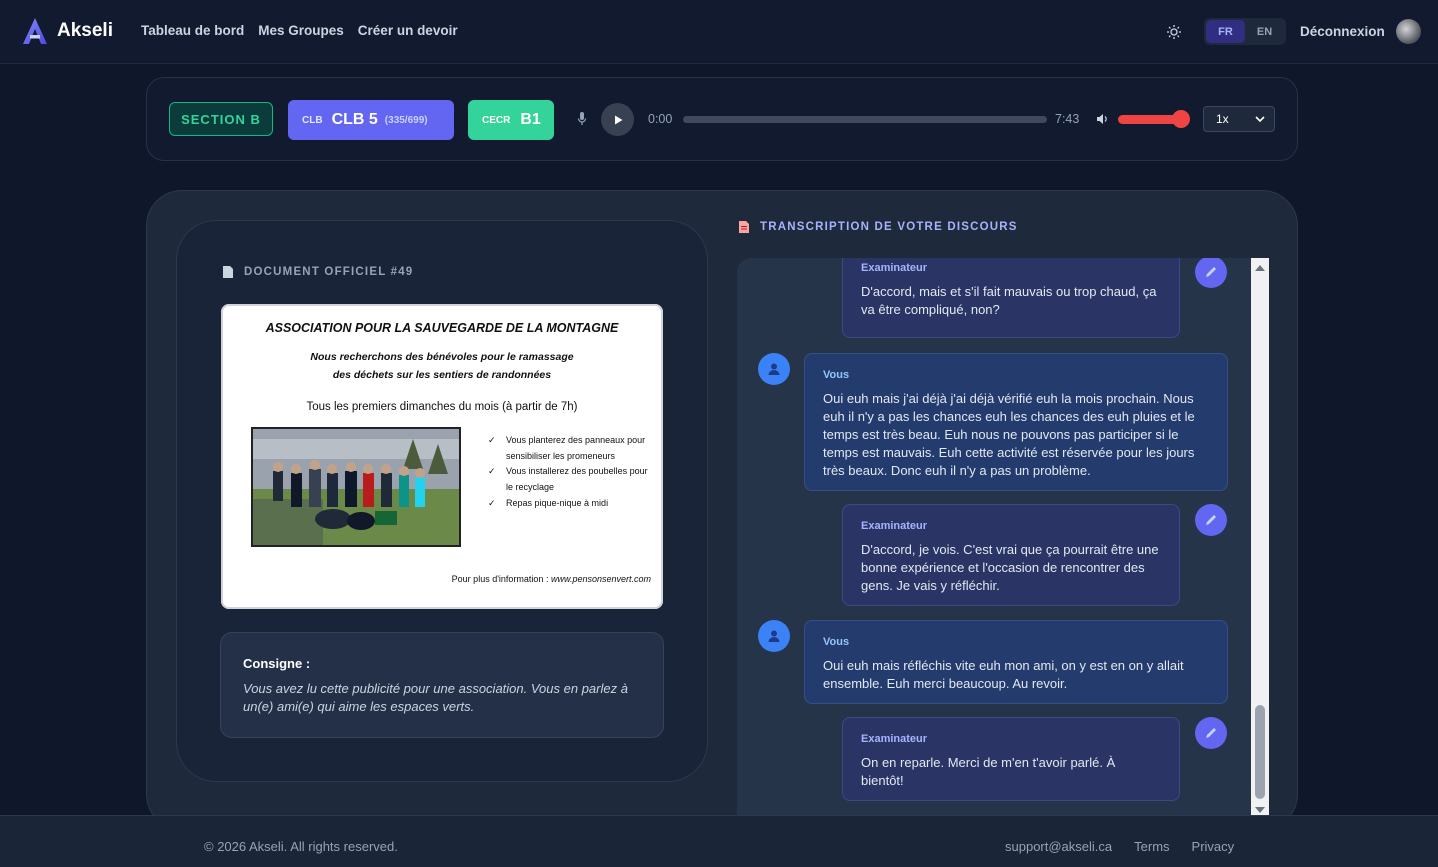  Describe the element at coordinates (496, 120) in the screenshot. I see `cecr-small-label: CECR` at that location.